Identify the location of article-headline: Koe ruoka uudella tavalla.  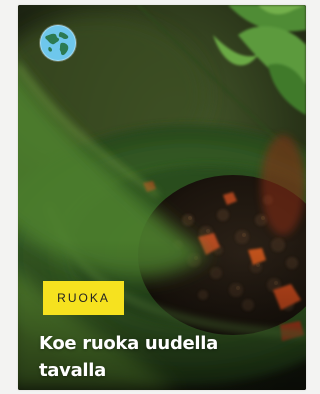
(164, 357).